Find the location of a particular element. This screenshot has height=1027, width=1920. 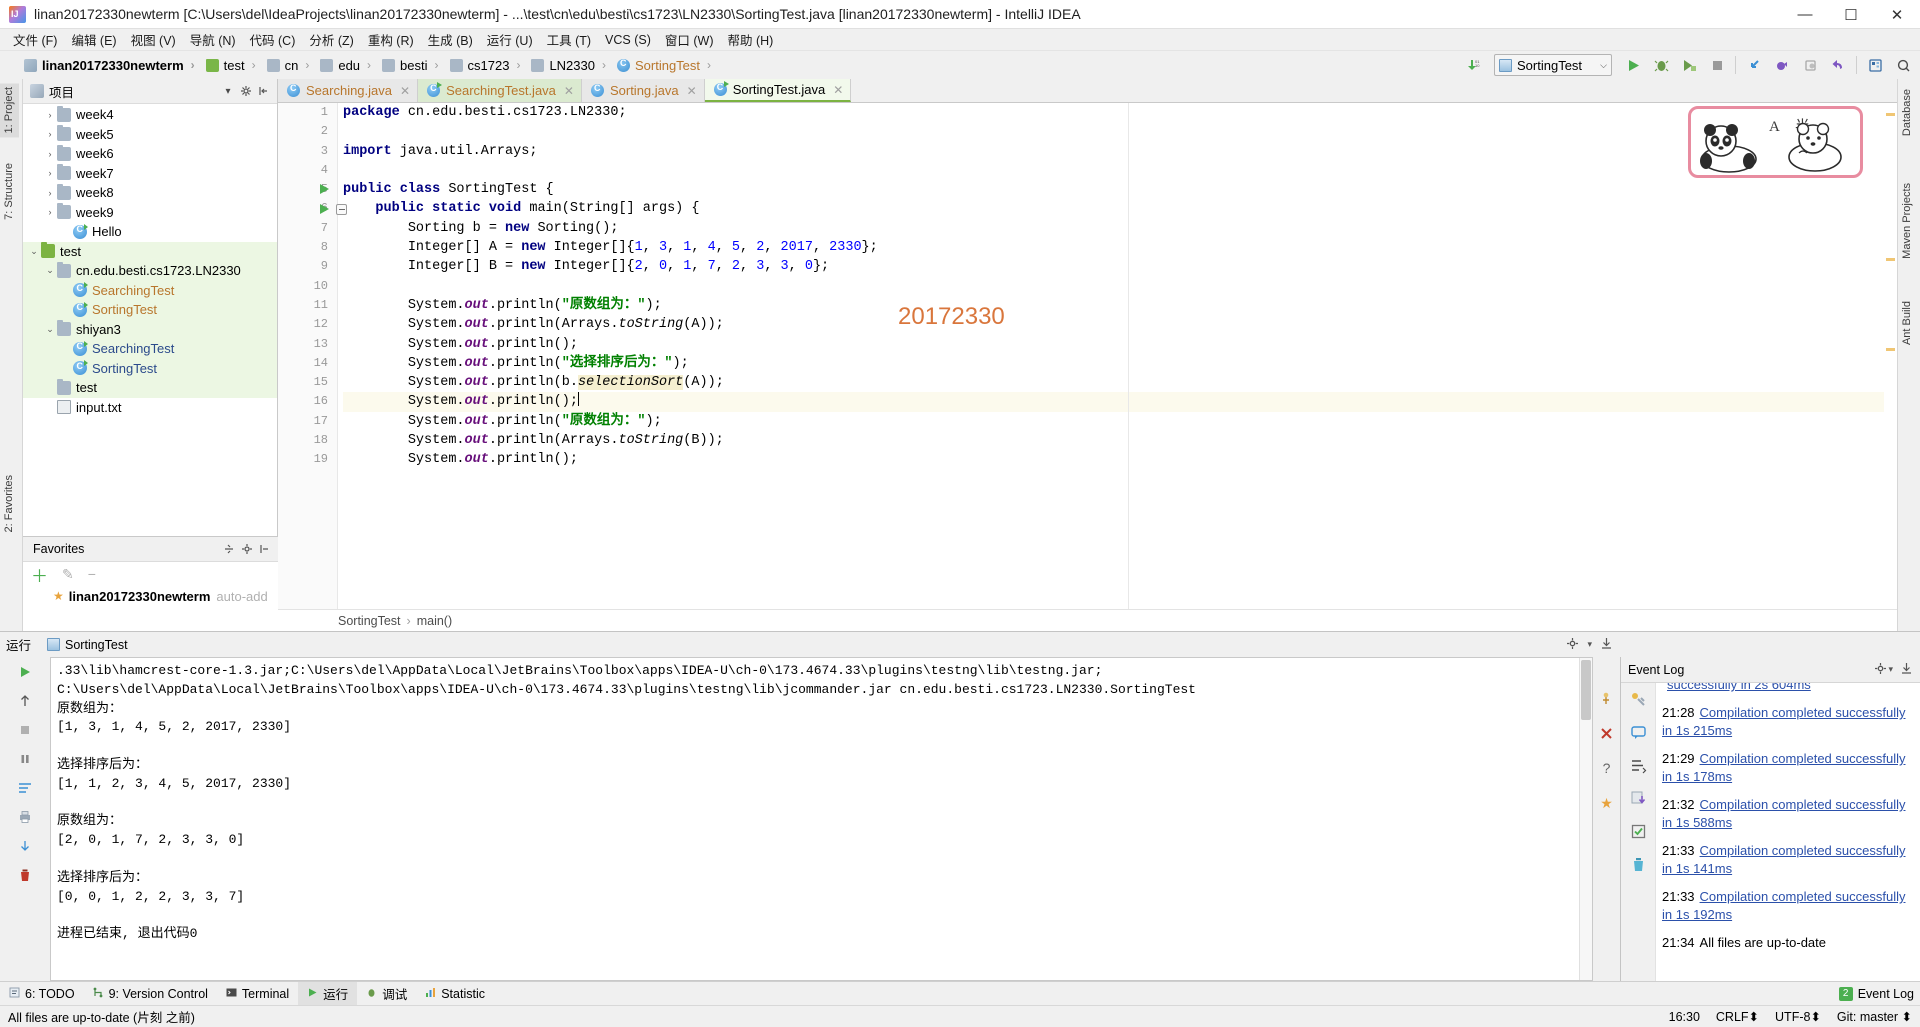

tree-node-week8: › week8 is located at coordinates (150, 193).